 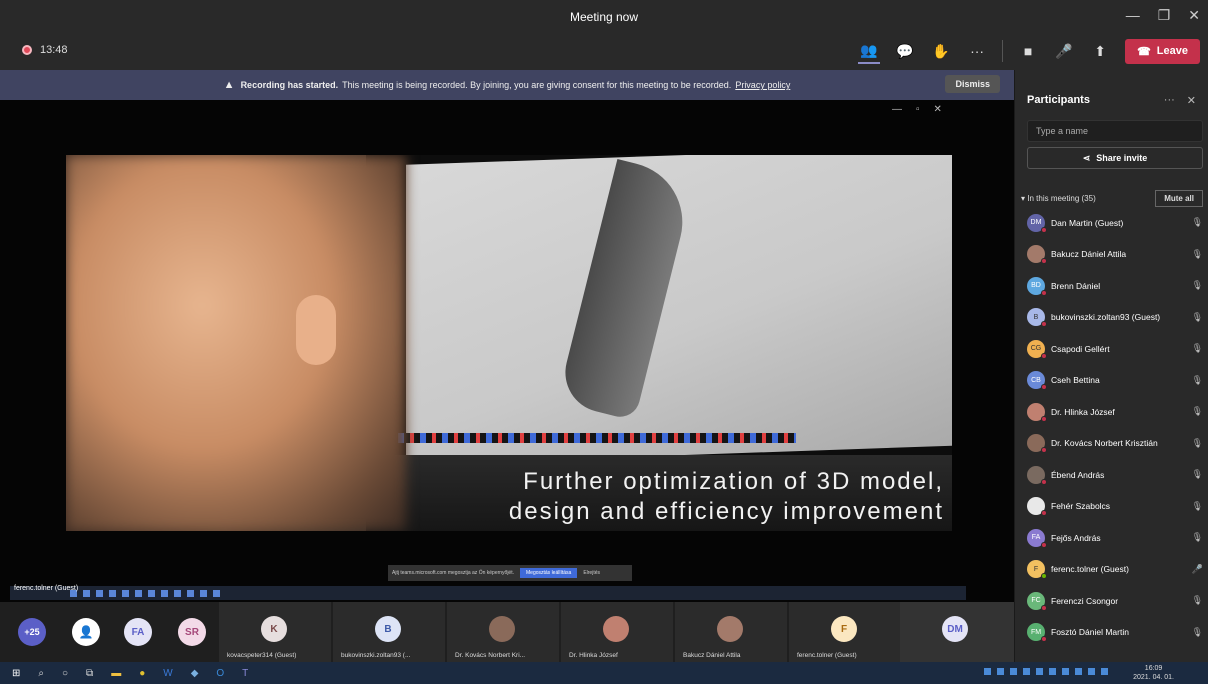 I want to click on participant-row: Bakucz Dániel Attila 🎙, so click(x=1115, y=255).